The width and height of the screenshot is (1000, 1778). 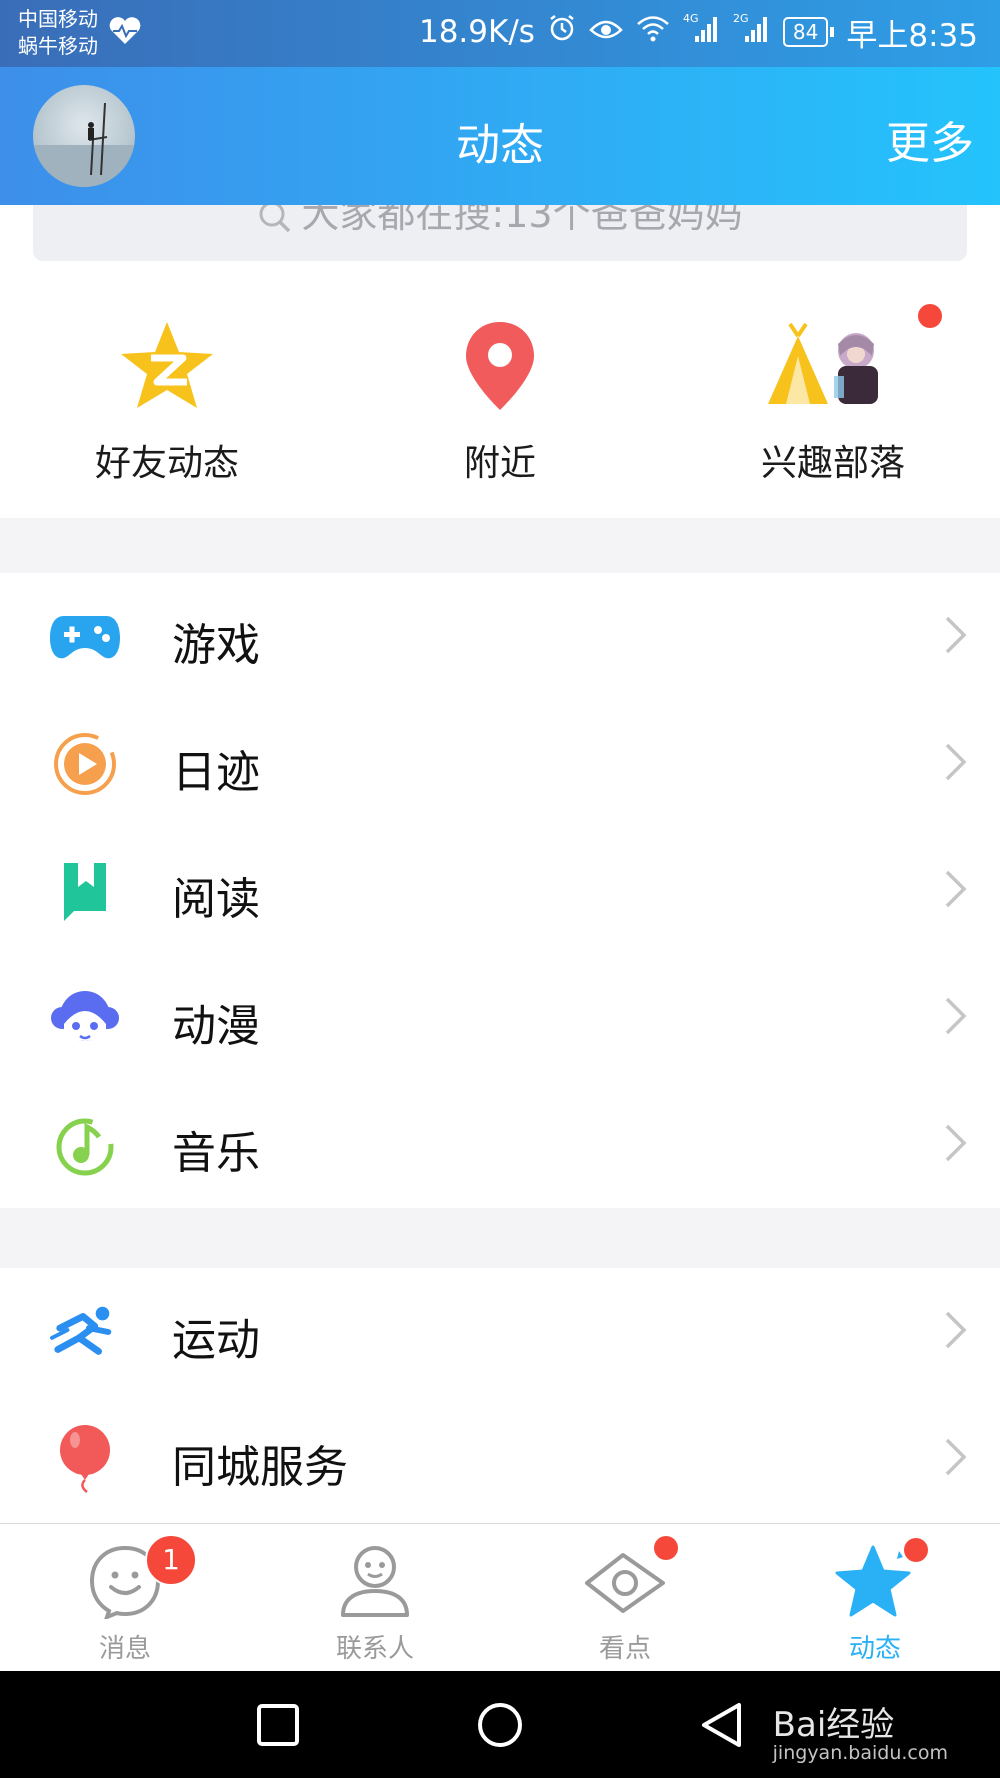 I want to click on tab-contacts: 联系人, so click(x=375, y=1598).